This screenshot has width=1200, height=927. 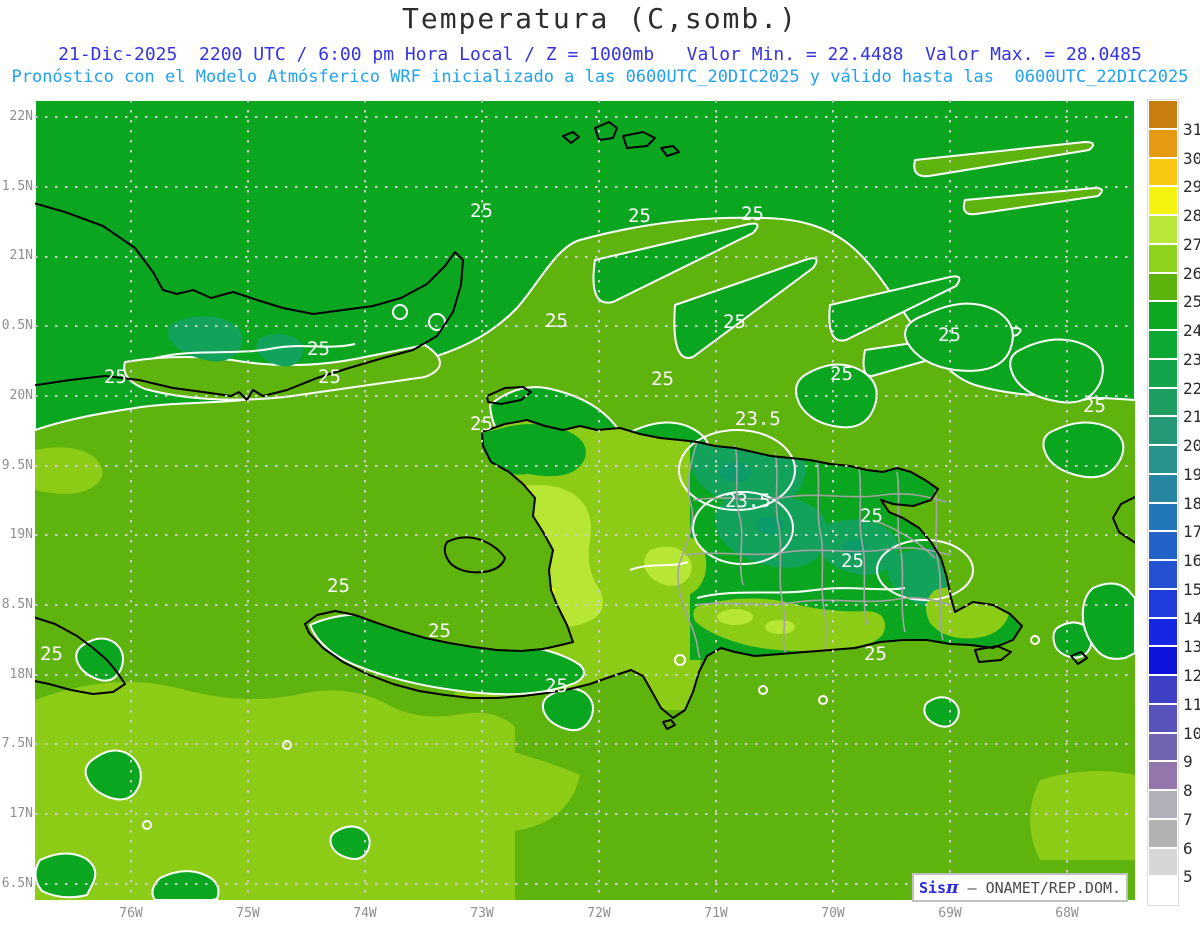 I want to click on colorbar-label: 15, so click(x=1191, y=589).